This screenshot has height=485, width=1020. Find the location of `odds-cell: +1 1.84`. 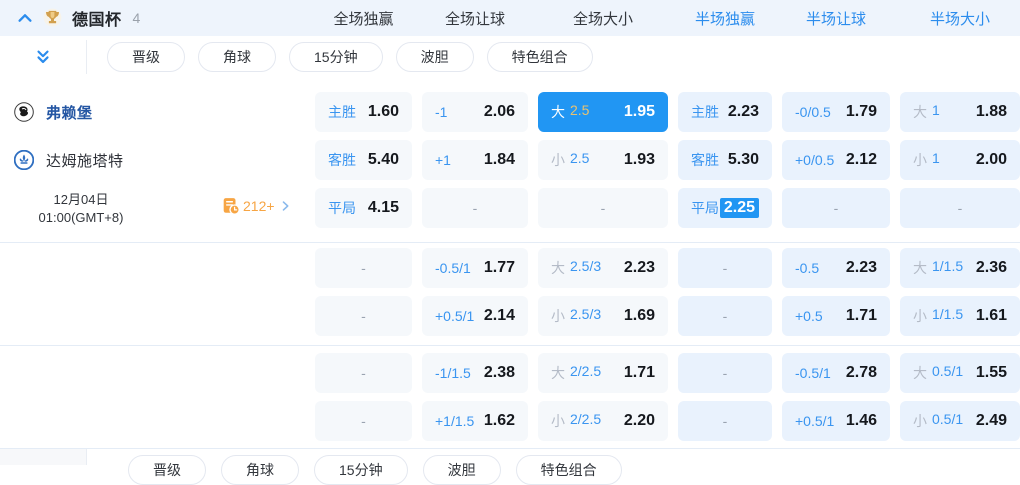

odds-cell: +1 1.84 is located at coordinates (475, 160).